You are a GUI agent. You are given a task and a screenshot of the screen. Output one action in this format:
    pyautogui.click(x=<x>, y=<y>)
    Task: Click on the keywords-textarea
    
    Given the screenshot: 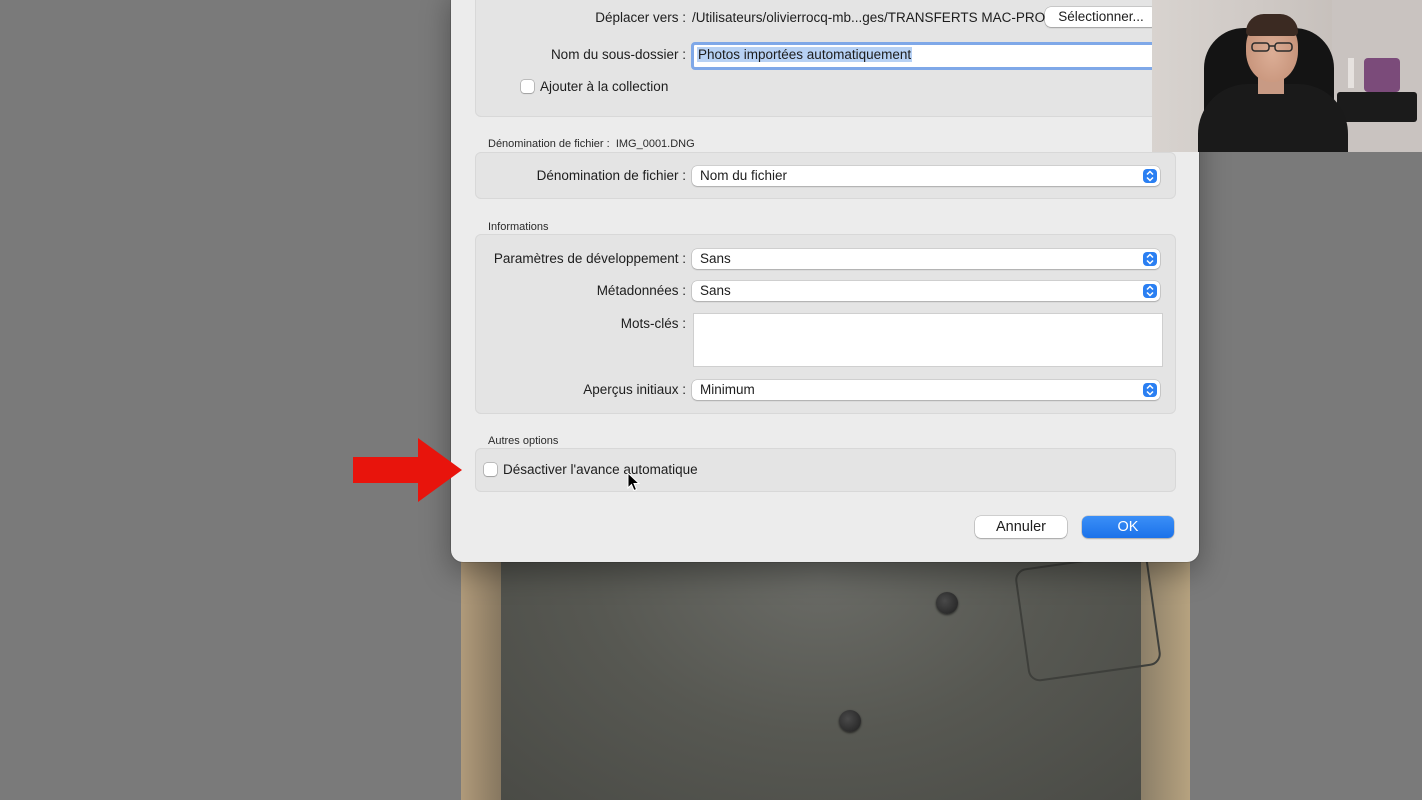 What is the action you would take?
    pyautogui.click(x=928, y=340)
    